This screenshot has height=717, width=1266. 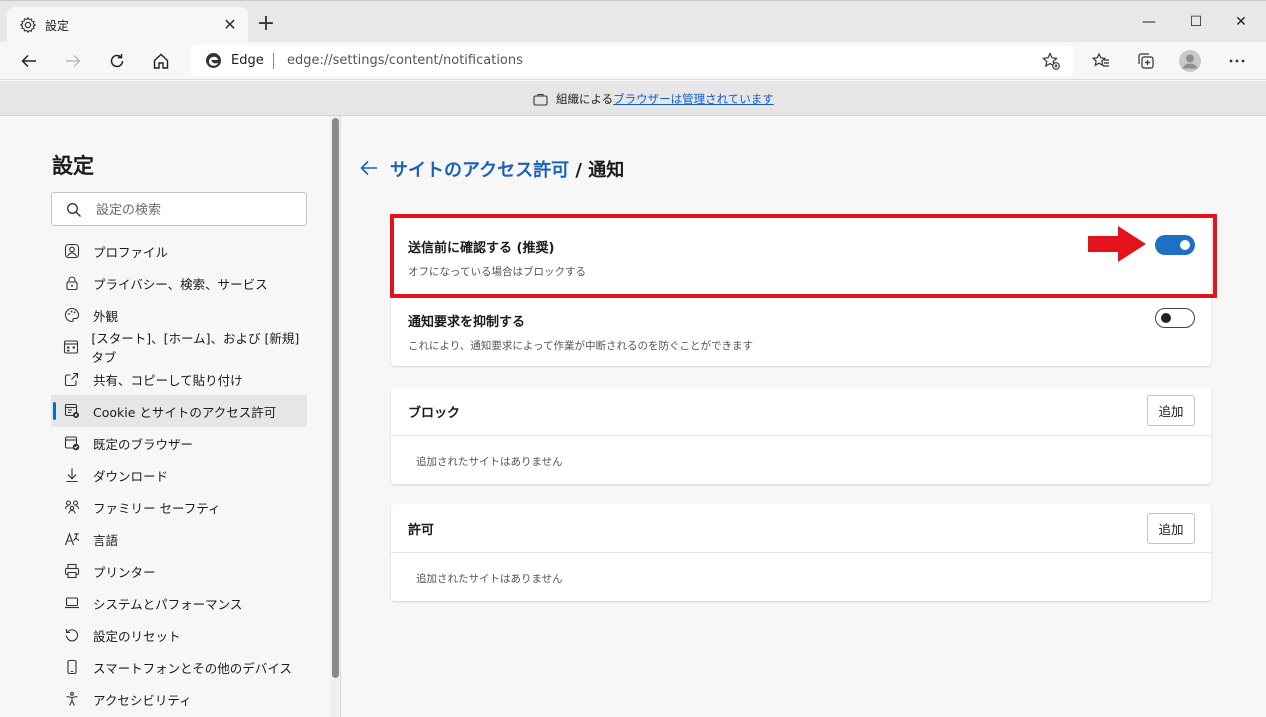 I want to click on minimize-button: —, so click(x=1149, y=22).